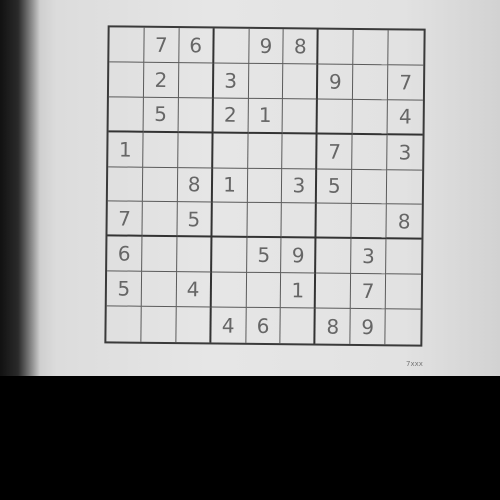 Image resolution: width=500 pixels, height=500 pixels. I want to click on sudoku-cell-r8c9, so click(403, 292).